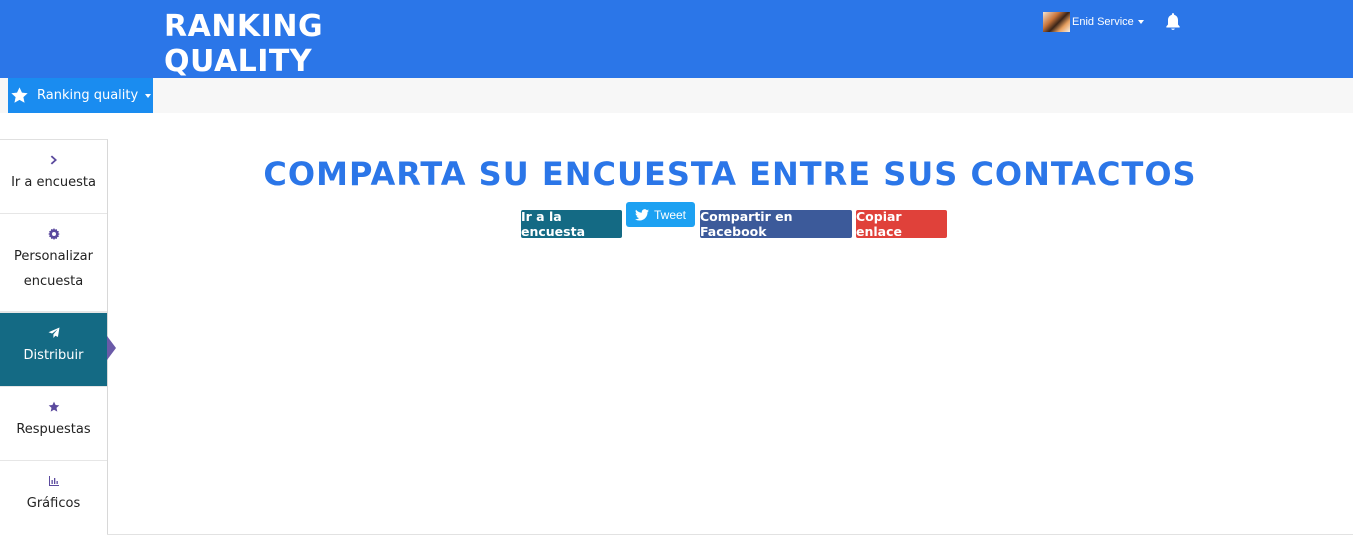 Image resolution: width=1353 pixels, height=537 pixels. Describe the element at coordinates (901, 224) in the screenshot. I see `copy-link-button: Copiar enlace` at that location.